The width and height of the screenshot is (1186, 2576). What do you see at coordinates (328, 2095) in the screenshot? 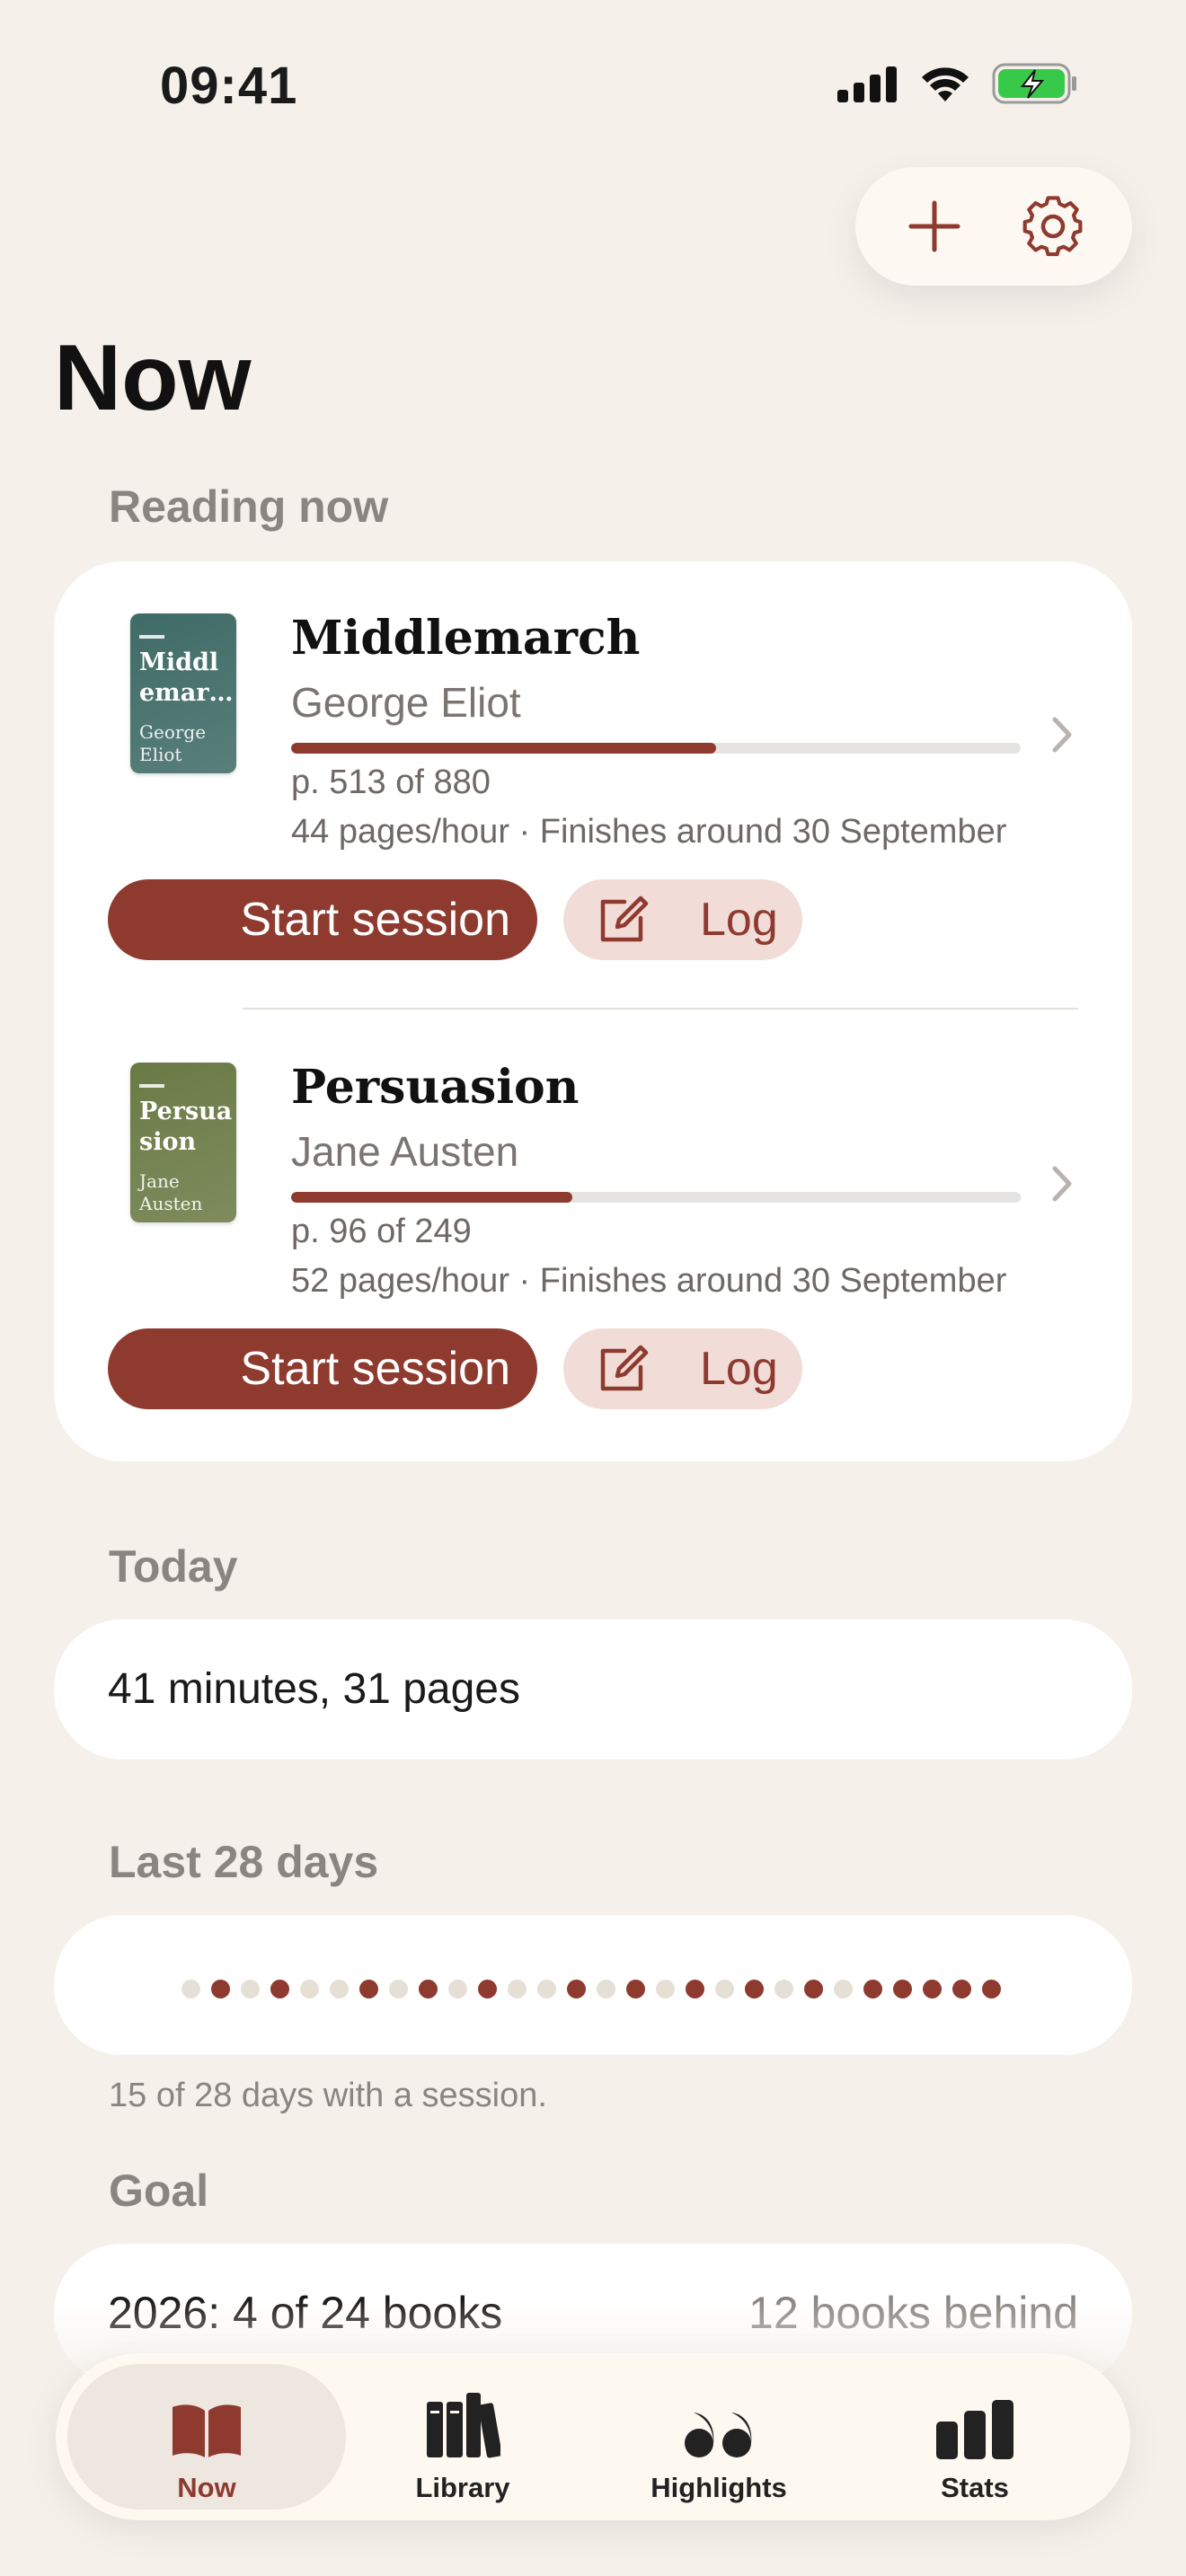
I see `days-caption: 15 of 28 days with a session.` at bounding box center [328, 2095].